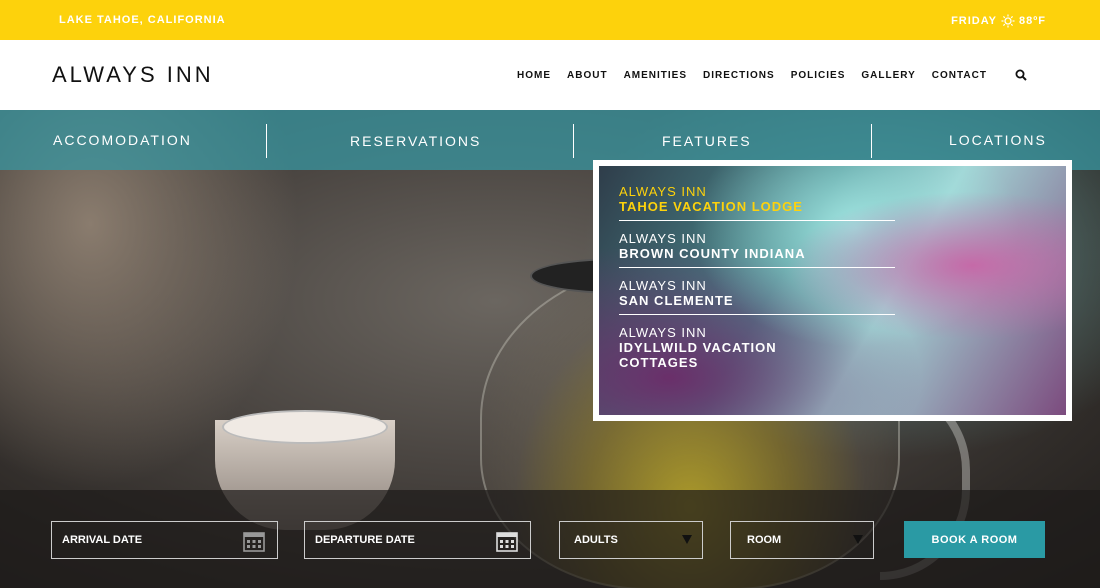 This screenshot has width=1100, height=588. I want to click on adults-select: ADULTS, so click(631, 540).